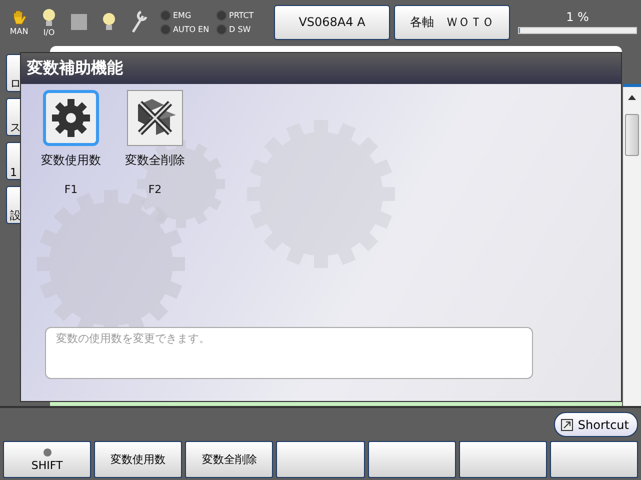  What do you see at coordinates (71, 160) in the screenshot?
I see `function-label: 変数使用数` at bounding box center [71, 160].